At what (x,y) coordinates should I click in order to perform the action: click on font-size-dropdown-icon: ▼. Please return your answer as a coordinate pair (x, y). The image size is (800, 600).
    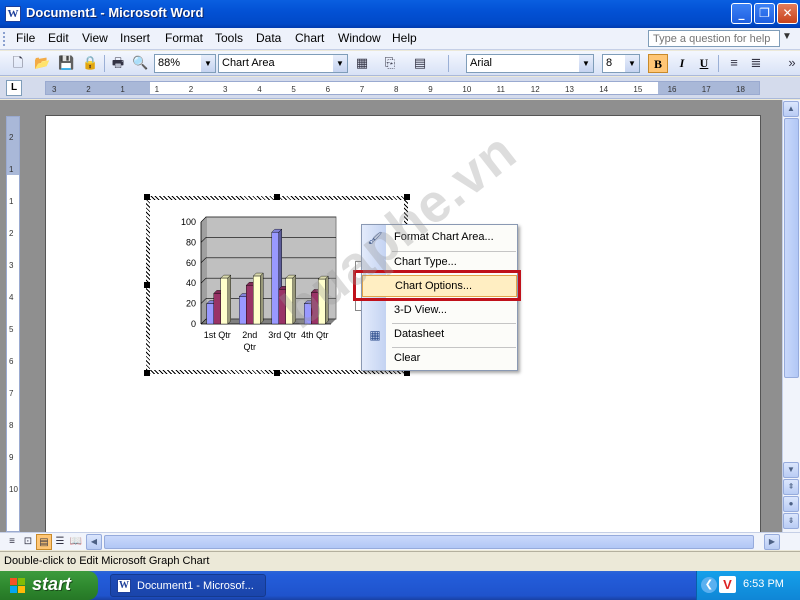
    Looking at the image, I should click on (632, 63).